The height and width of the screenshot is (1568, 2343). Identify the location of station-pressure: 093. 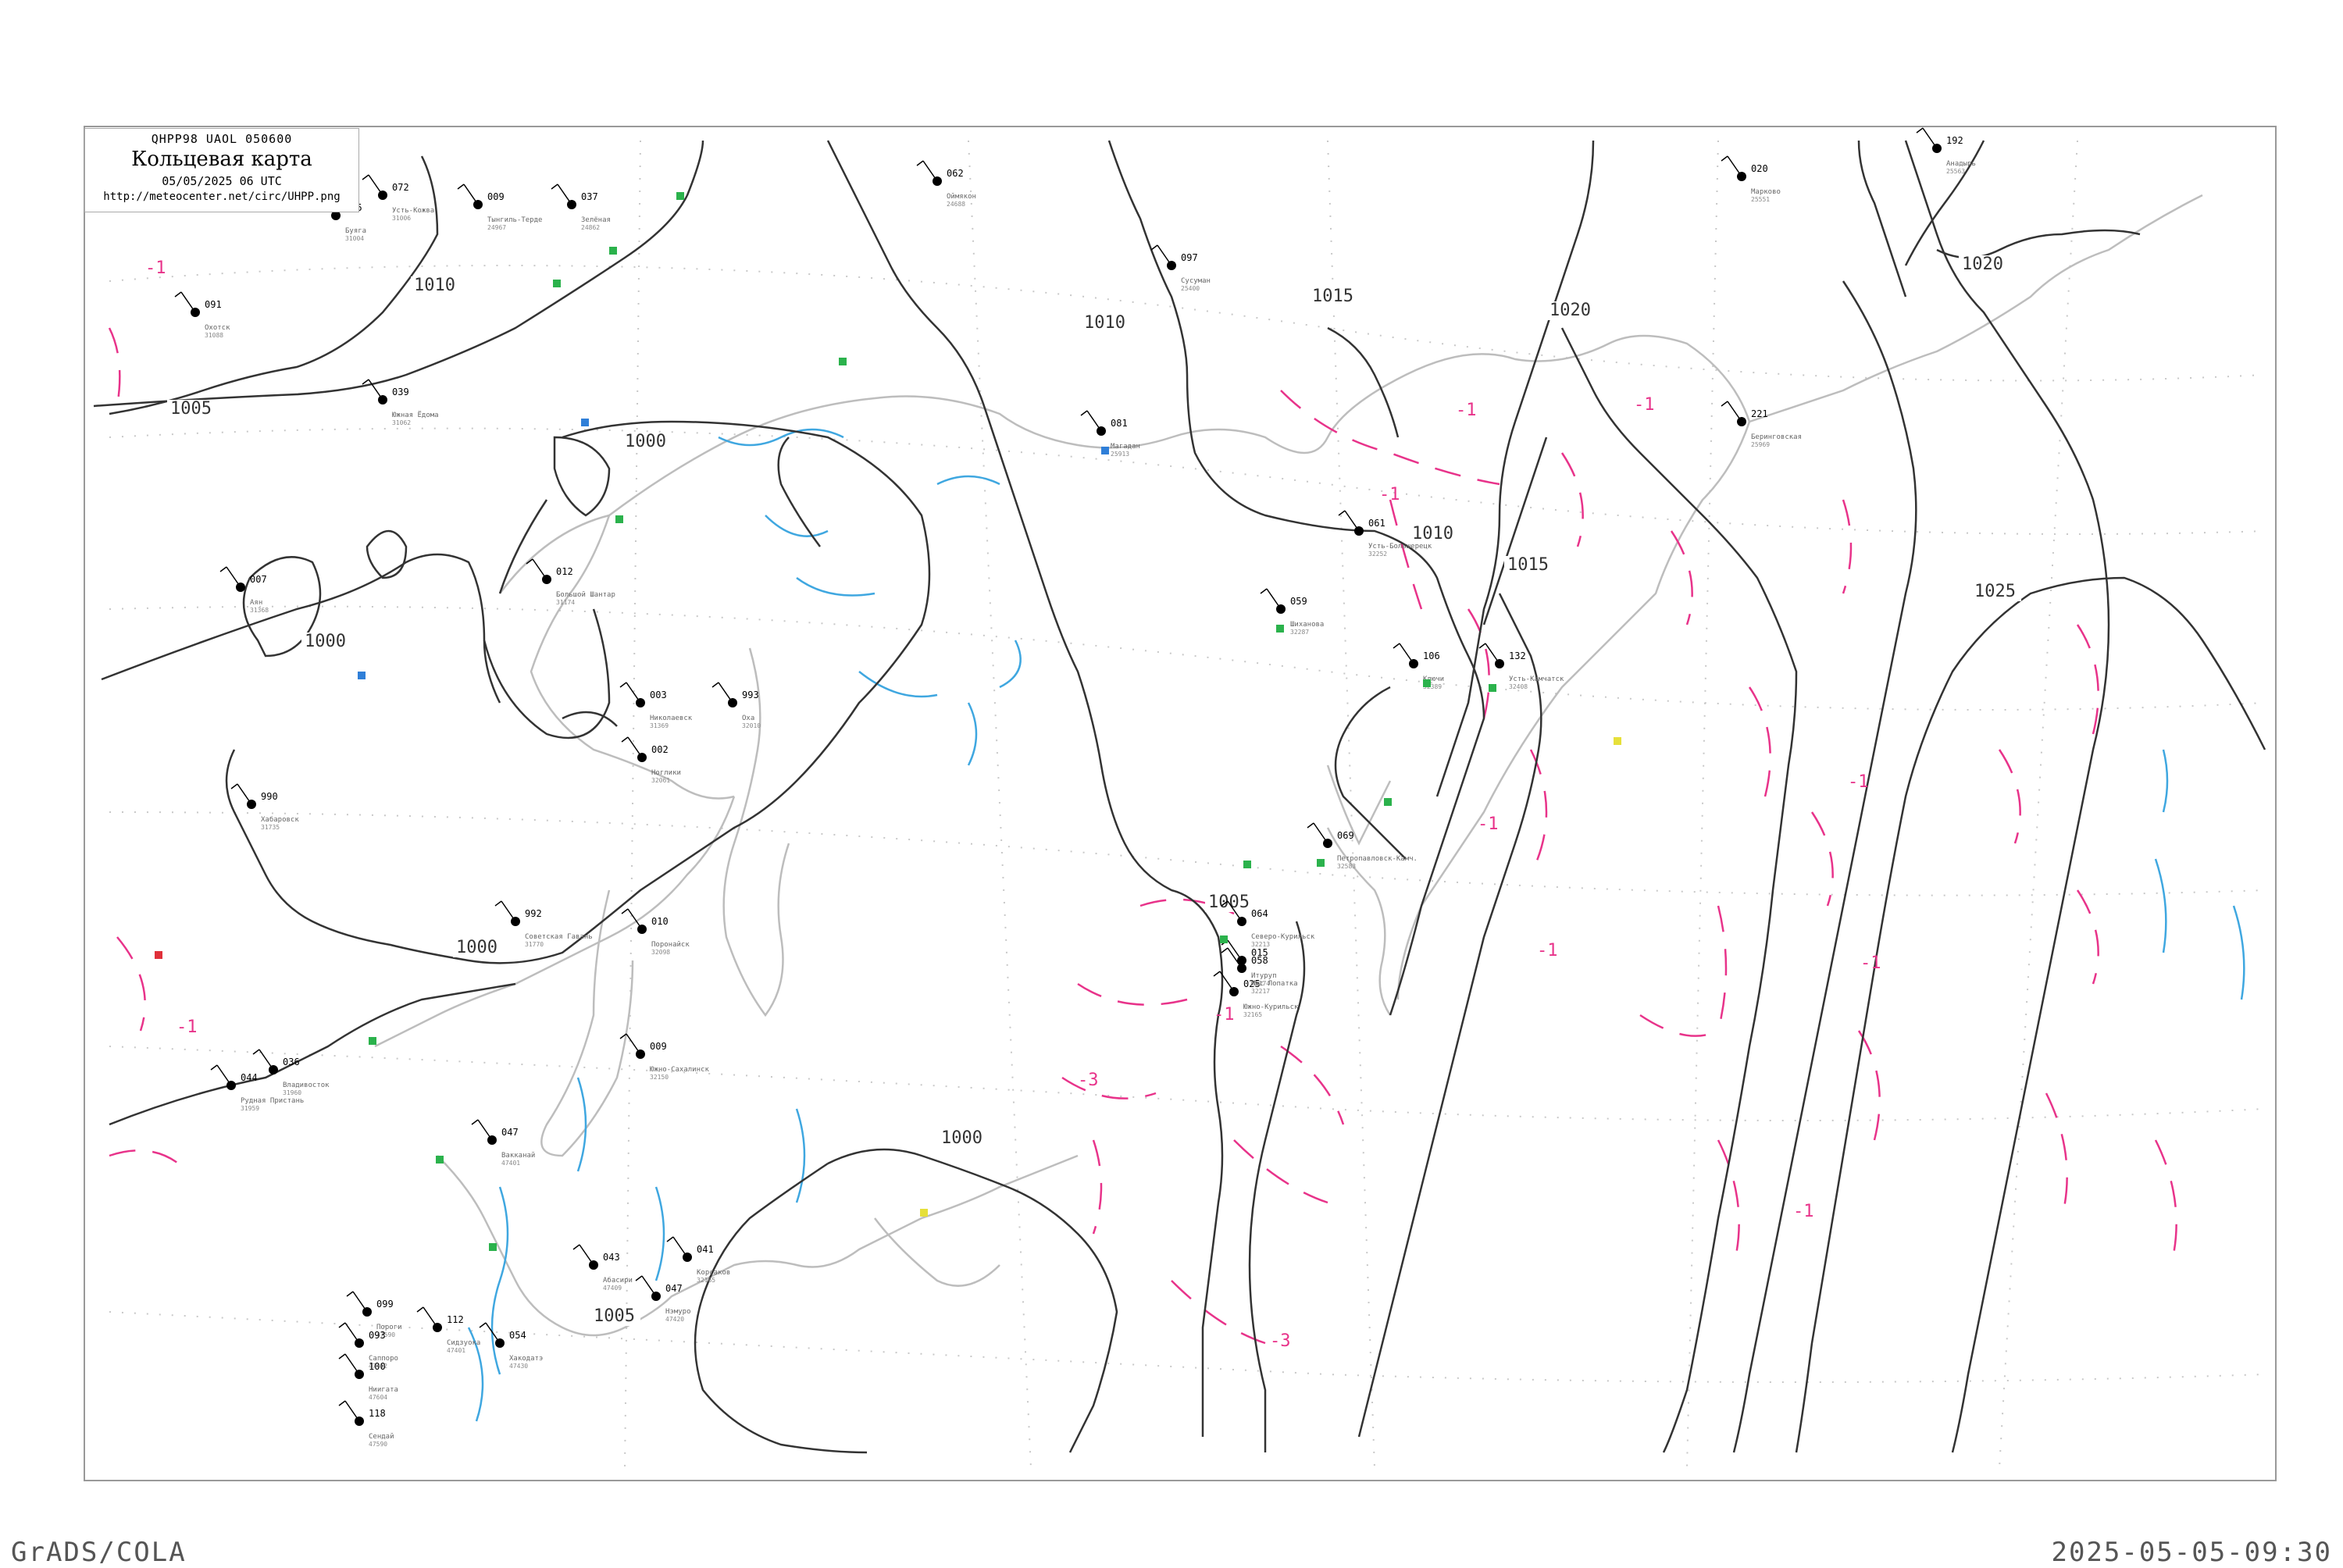
(377, 1335).